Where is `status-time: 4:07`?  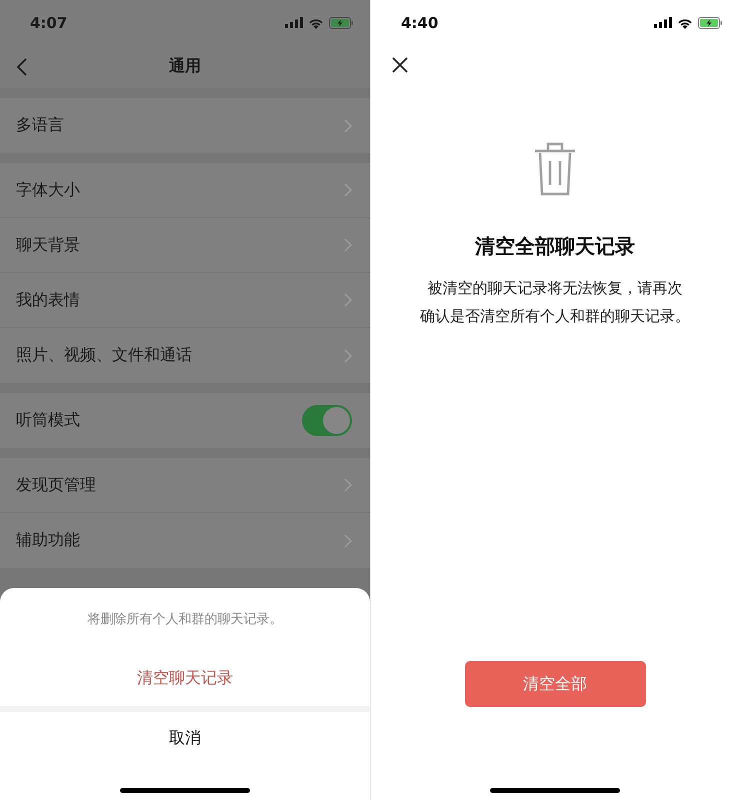 status-time: 4:07 is located at coordinates (49, 23).